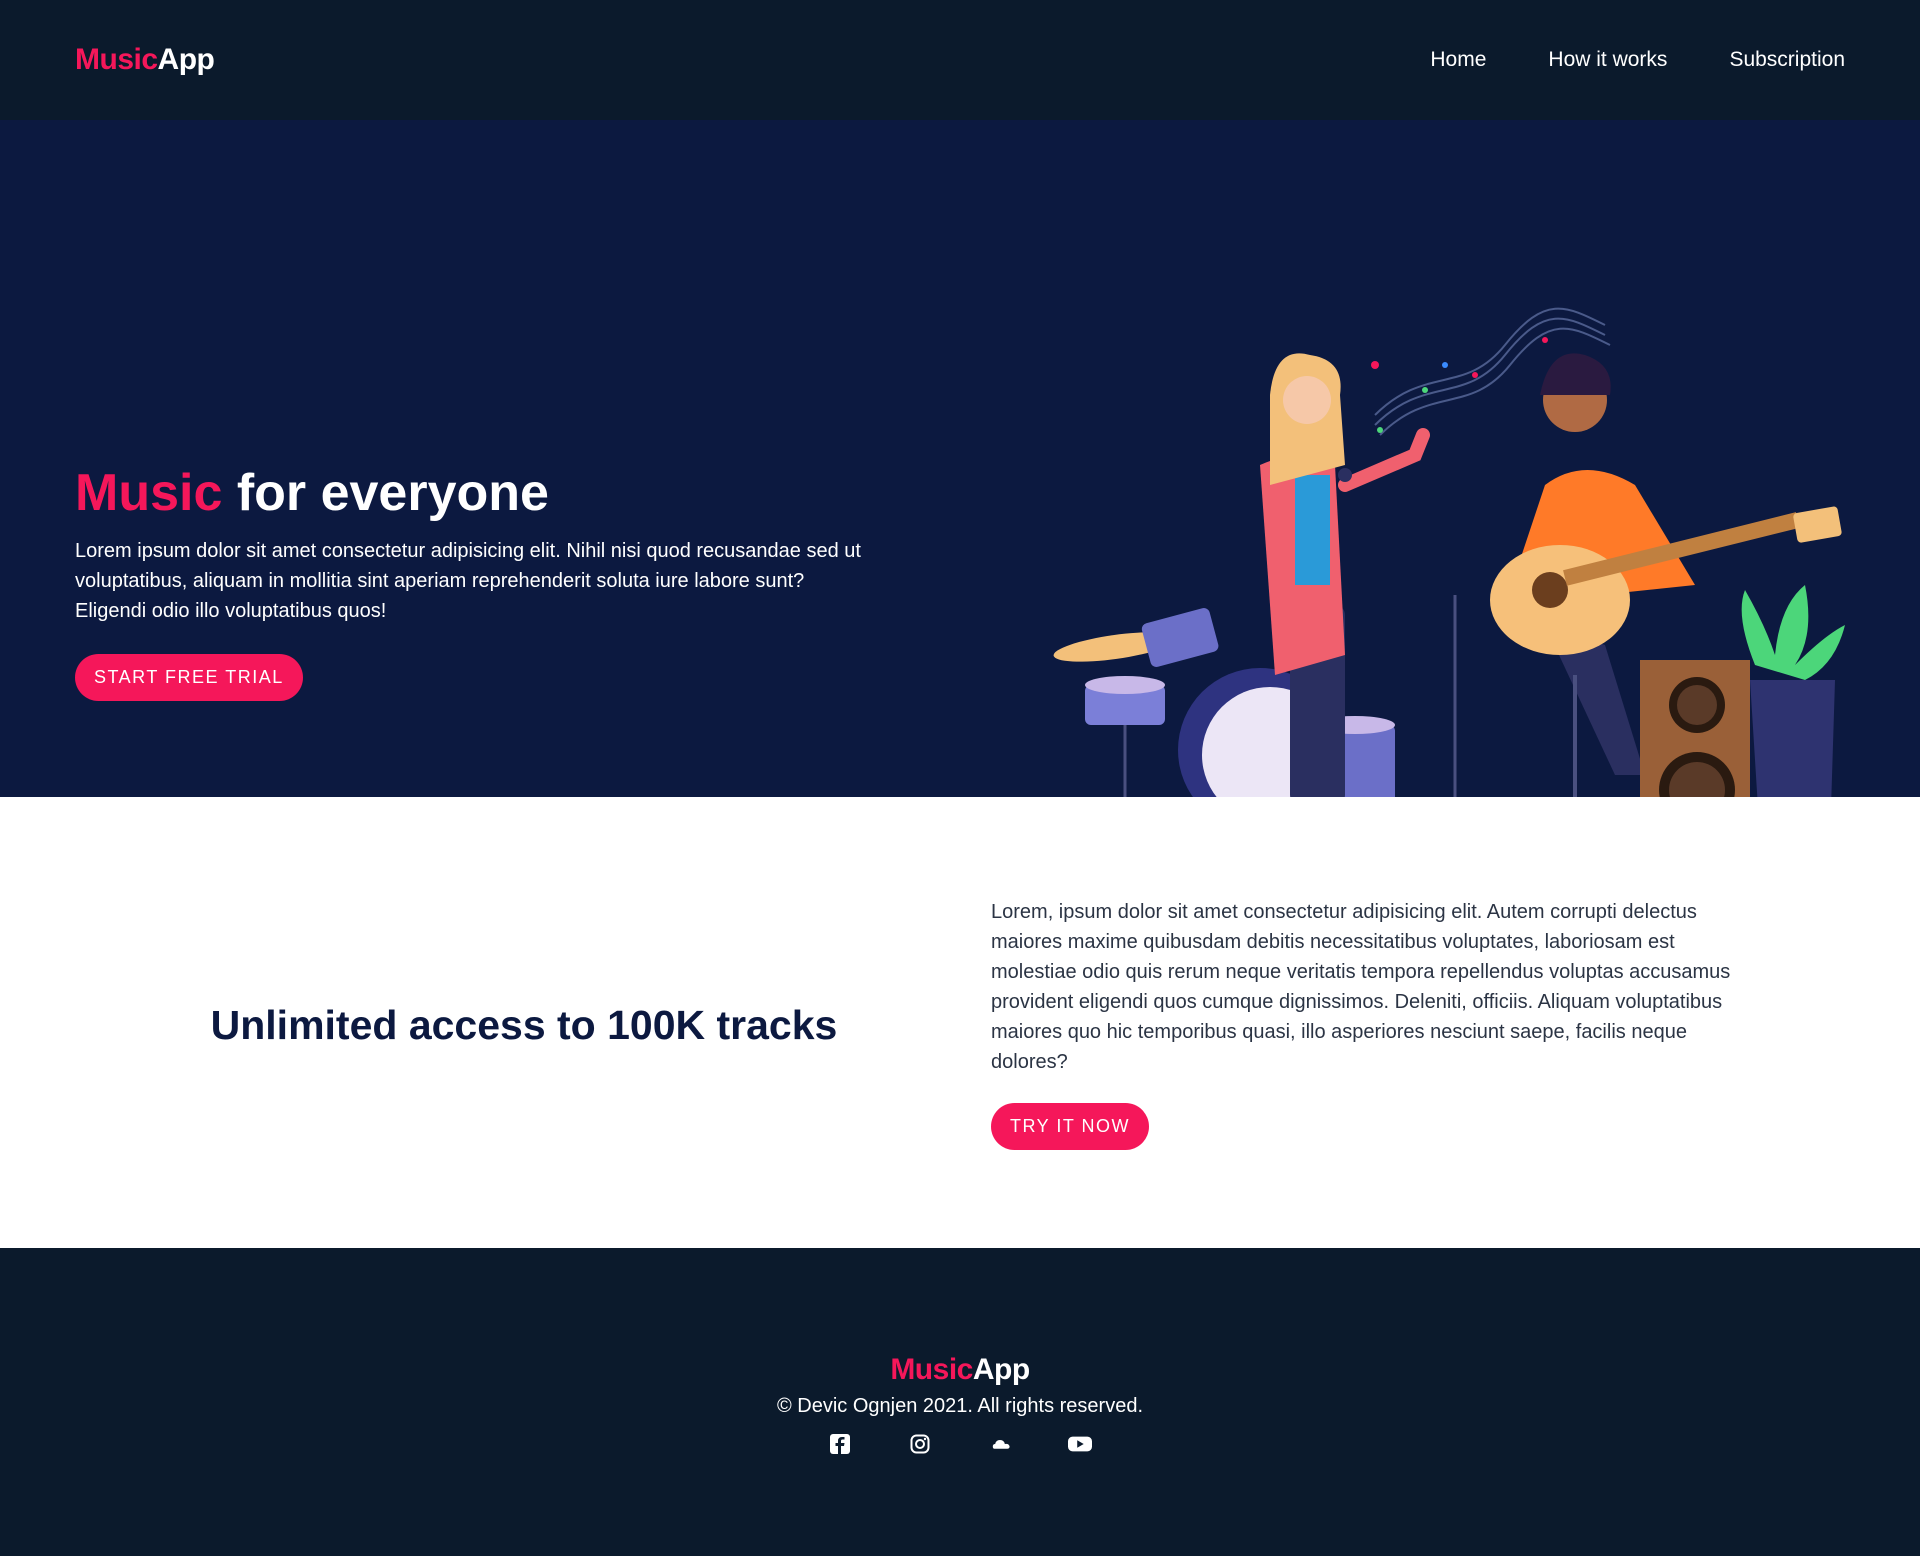  I want to click on nav-links: Home How it works Subscription, so click(1637, 60).